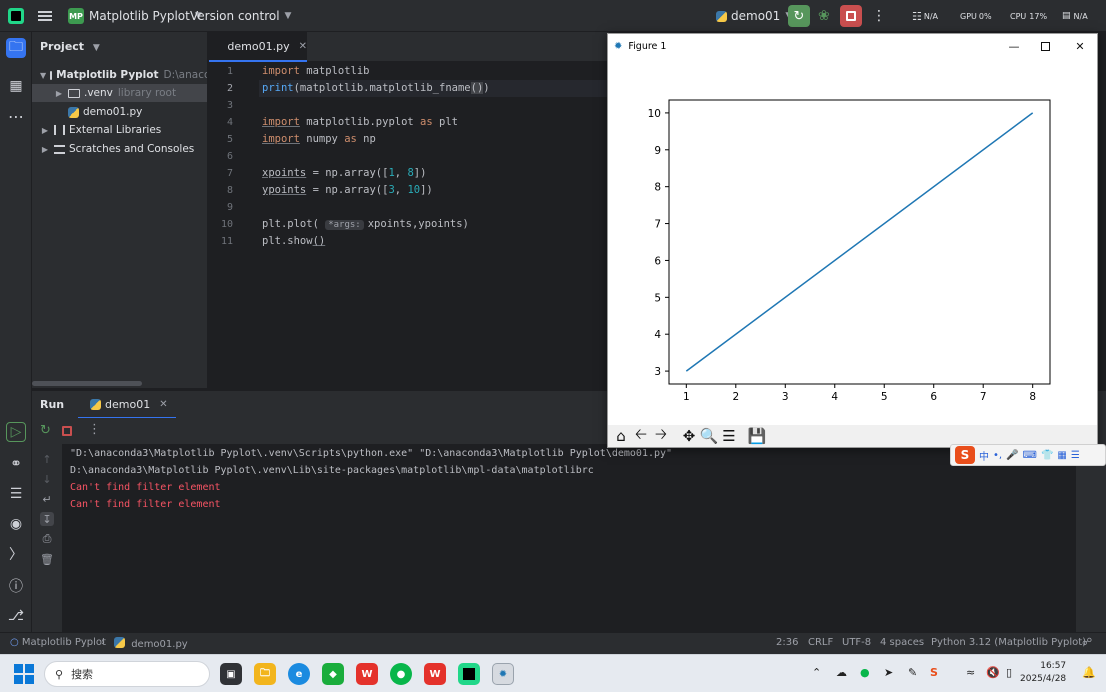  Describe the element at coordinates (931, 16) in the screenshot. I see `network-value: N/A` at that location.